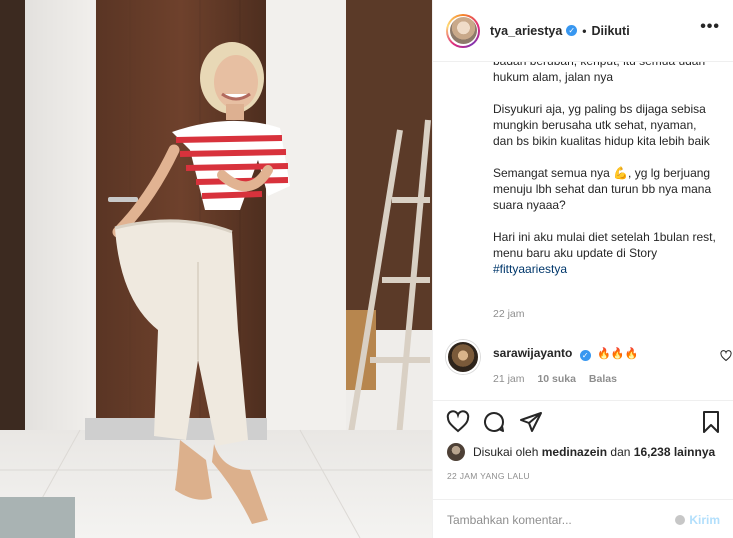 The height and width of the screenshot is (538, 733). What do you see at coordinates (488, 476) in the screenshot?
I see `post-date: 22 JAM YANG LALU` at bounding box center [488, 476].